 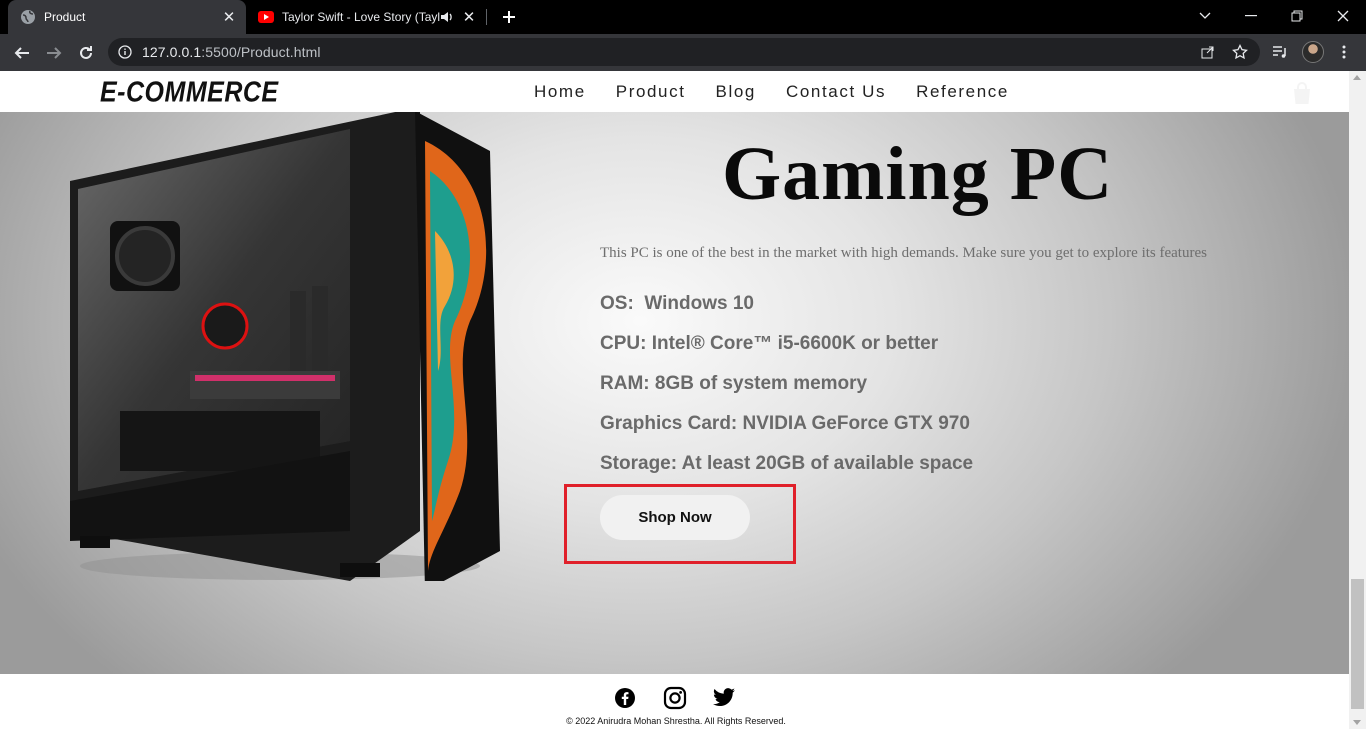 I want to click on site-logo: E-COMMERCE, so click(x=189, y=92).